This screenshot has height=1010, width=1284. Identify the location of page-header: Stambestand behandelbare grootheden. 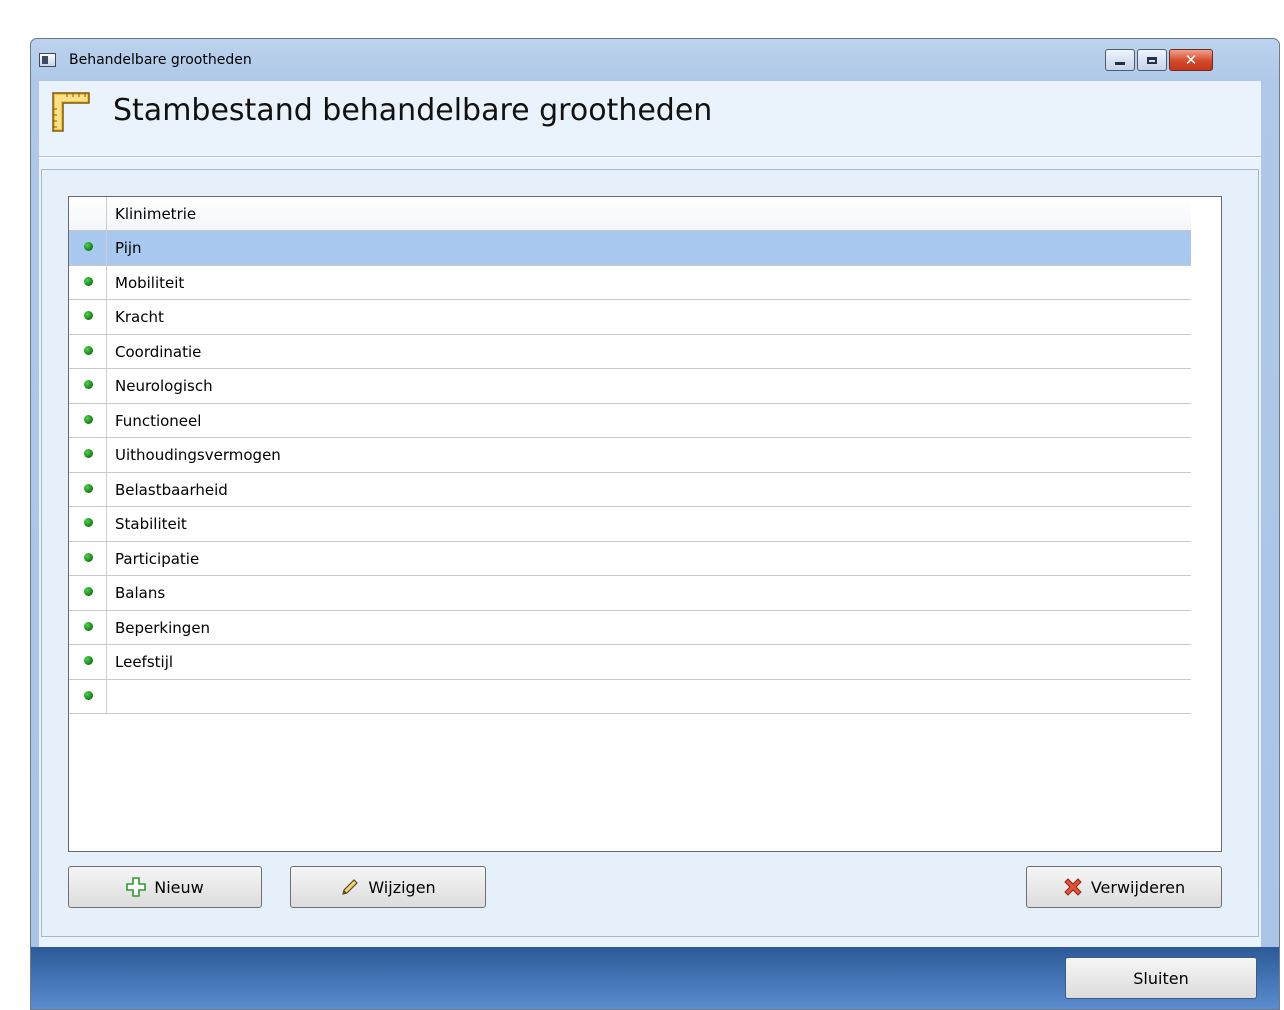
(650, 119).